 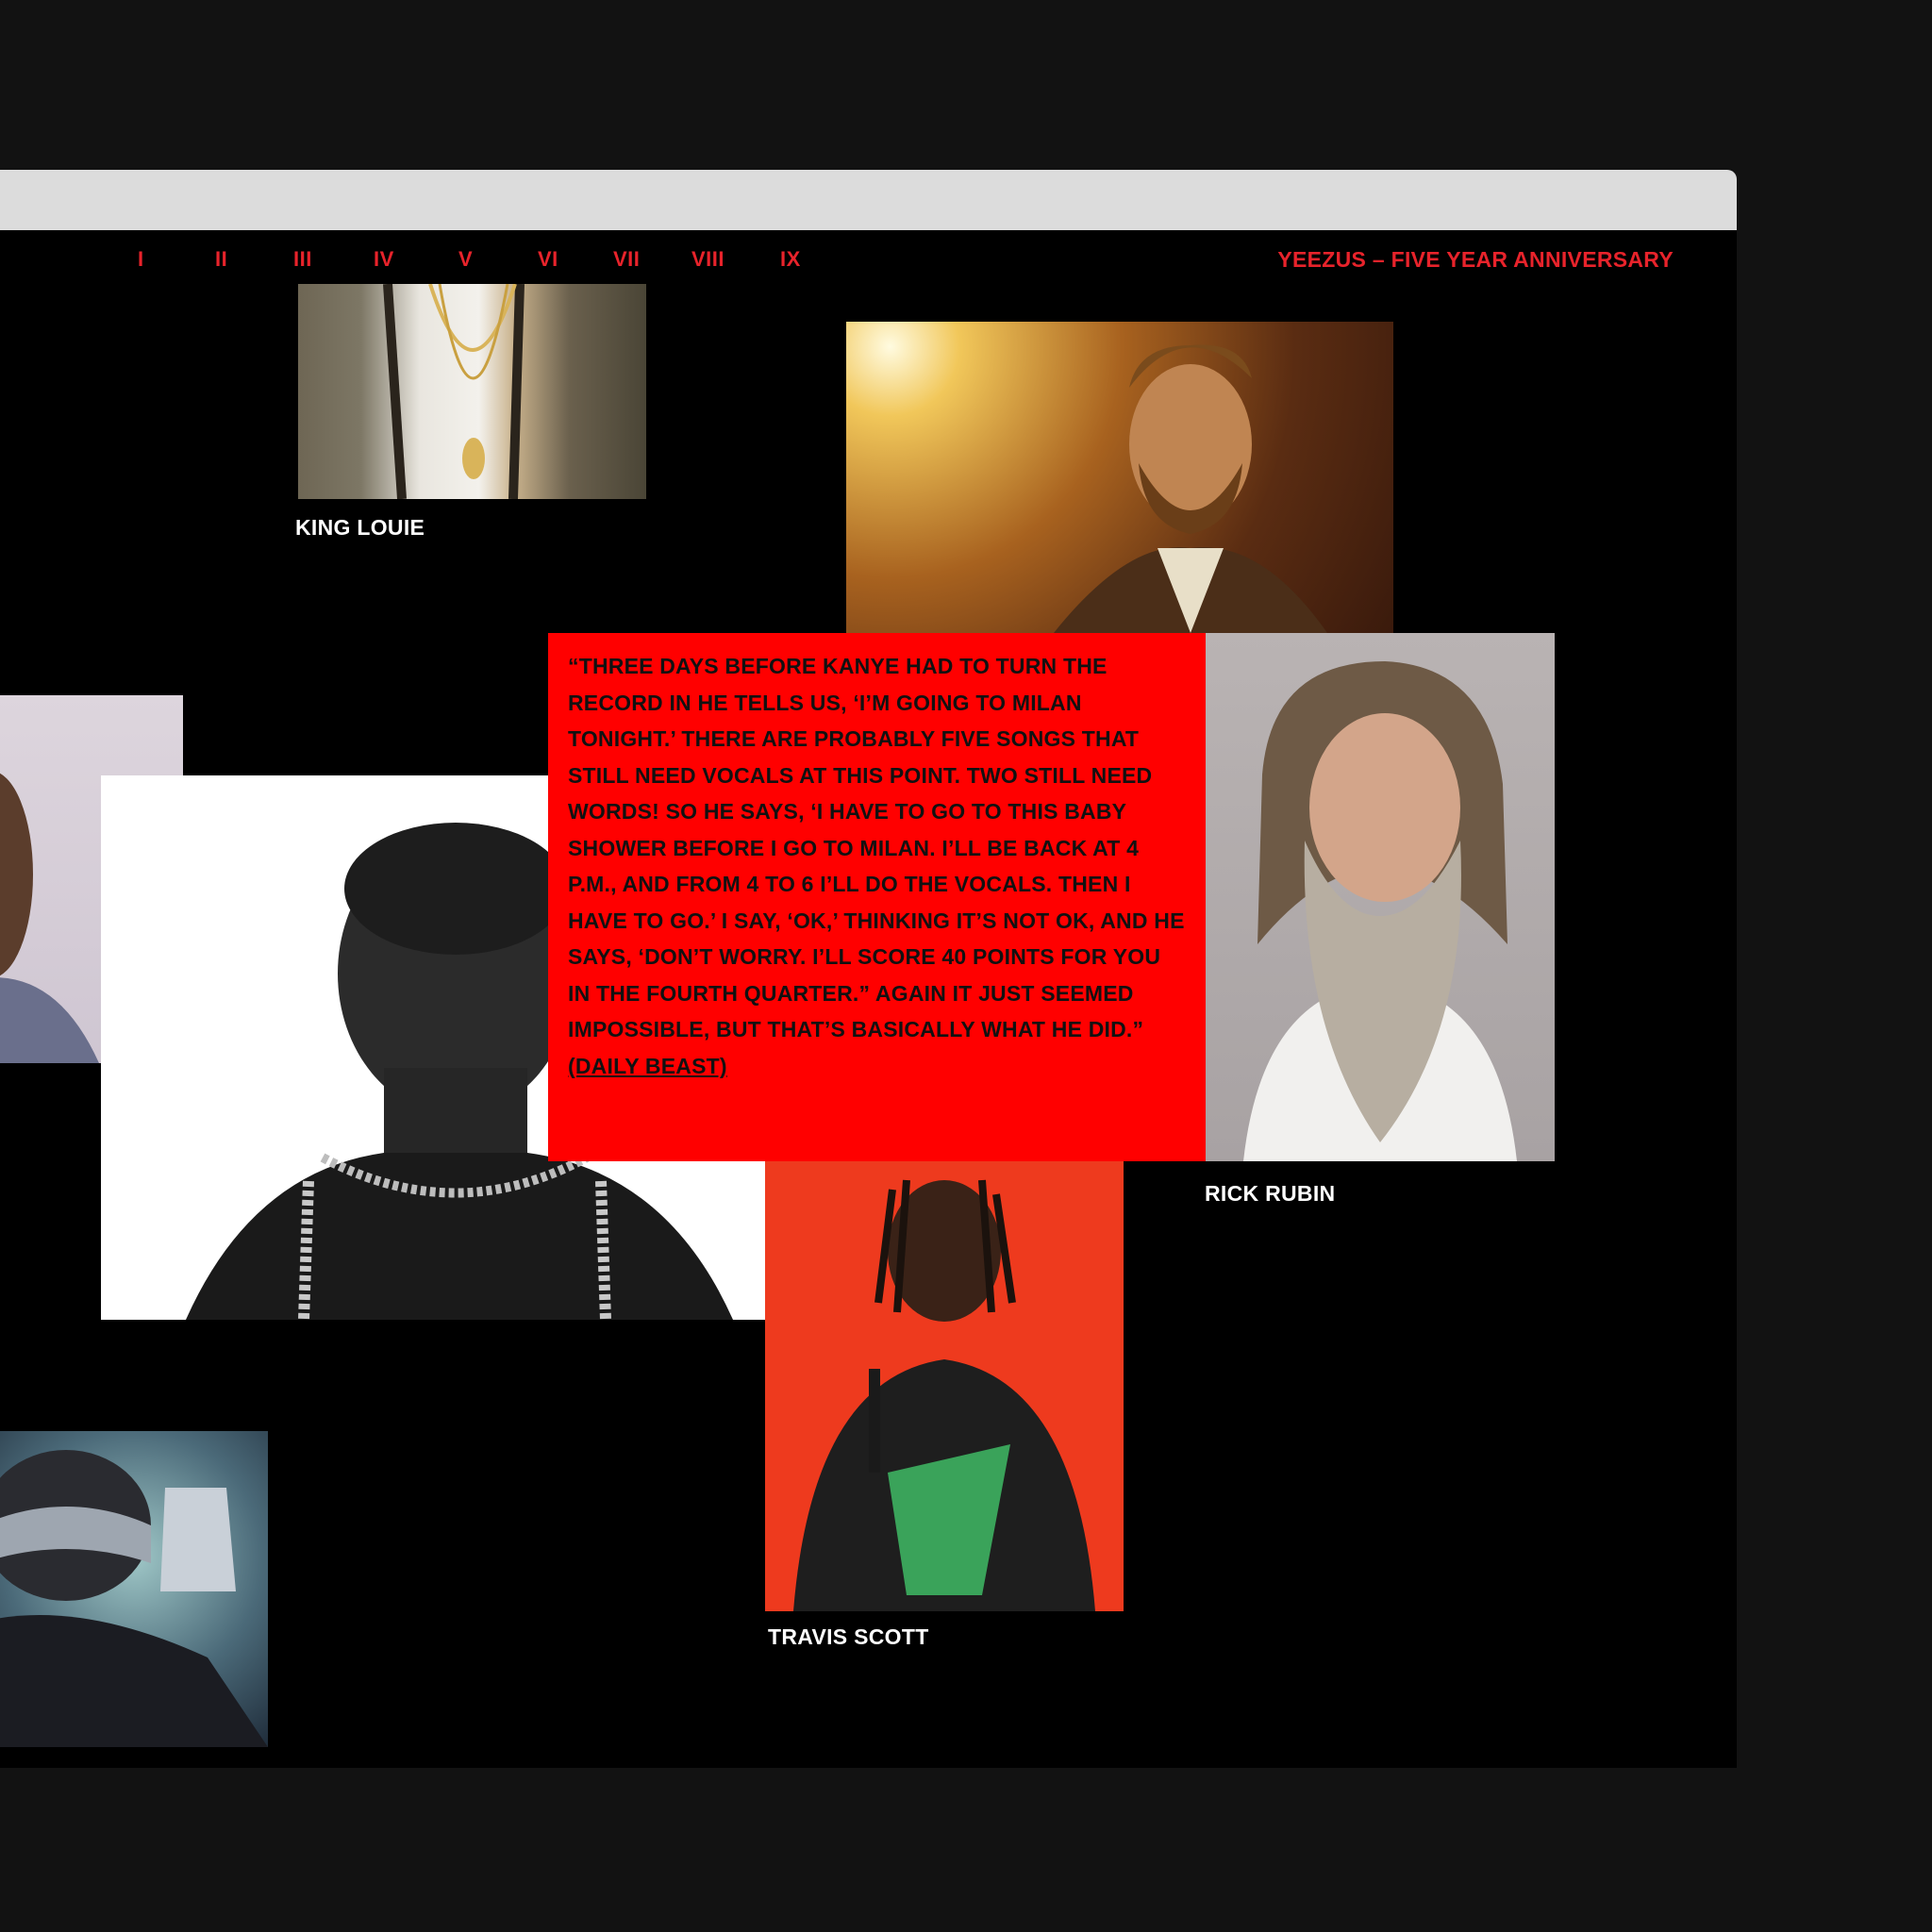 I want to click on rick-rubin-photo, so click(x=1380, y=897).